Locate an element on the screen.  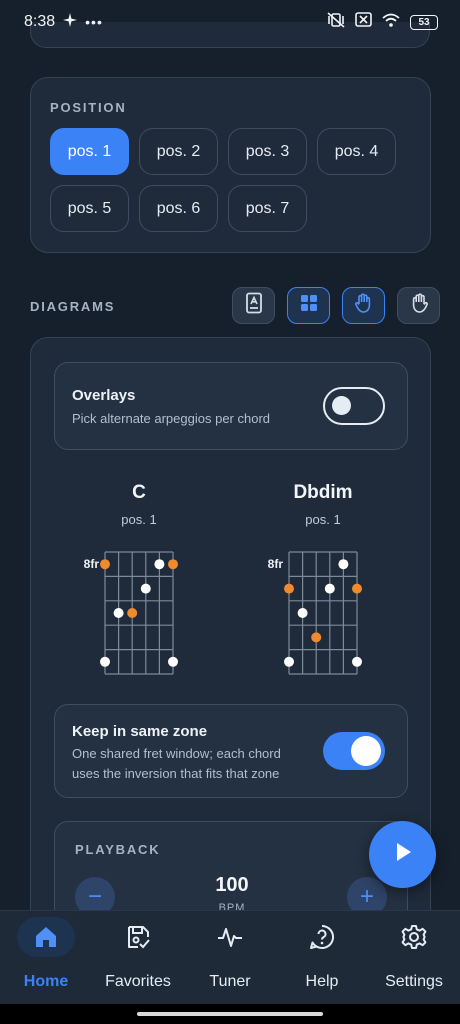
overlays-title: Overlays is located at coordinates (104, 395).